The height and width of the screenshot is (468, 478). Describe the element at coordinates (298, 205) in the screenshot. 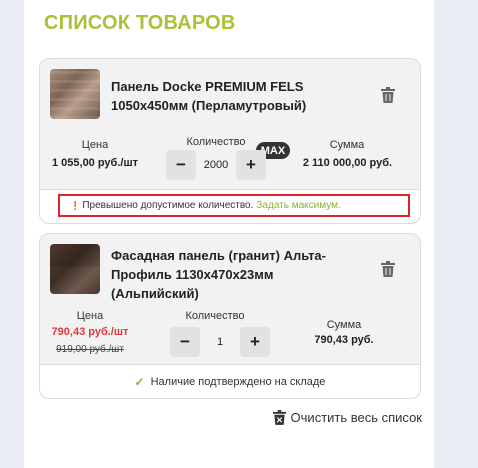

I see `set-maximum-link: Задать максимум.` at that location.